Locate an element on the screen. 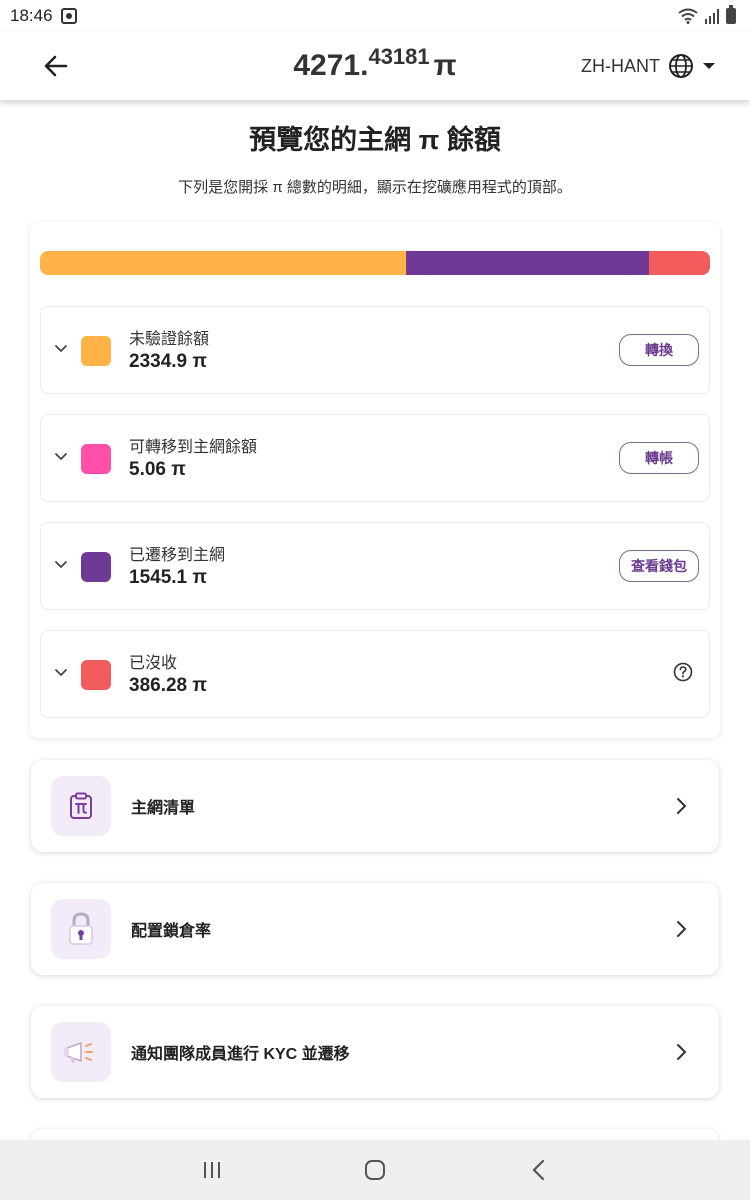 This screenshot has height=1200, width=750. balance-whole: 4271. is located at coordinates (331, 65).